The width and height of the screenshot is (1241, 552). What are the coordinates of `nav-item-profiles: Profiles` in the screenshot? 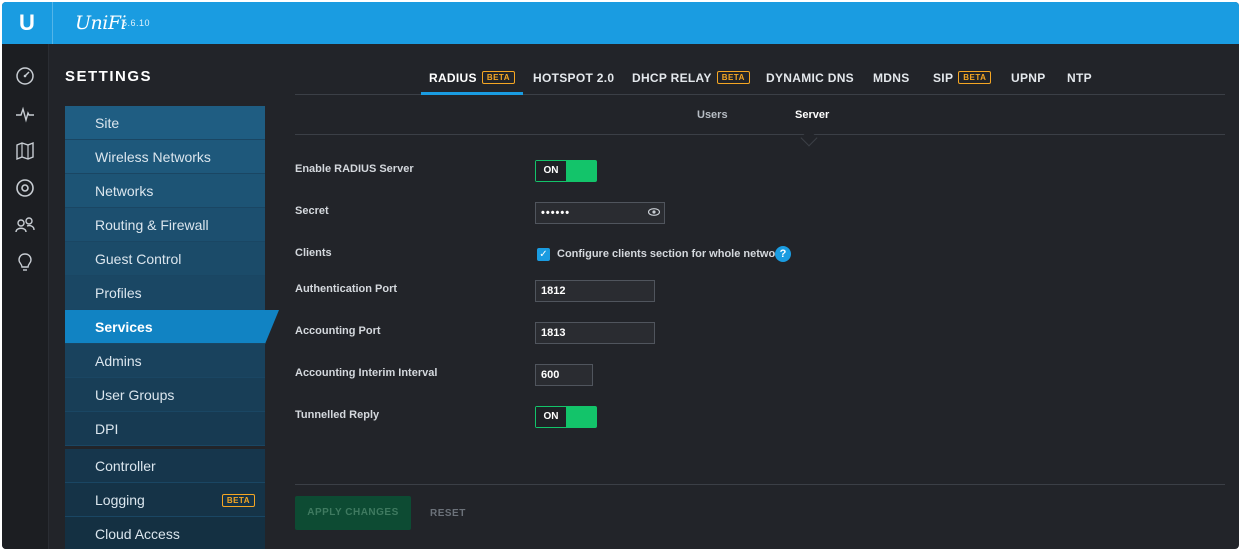 It's located at (165, 293).